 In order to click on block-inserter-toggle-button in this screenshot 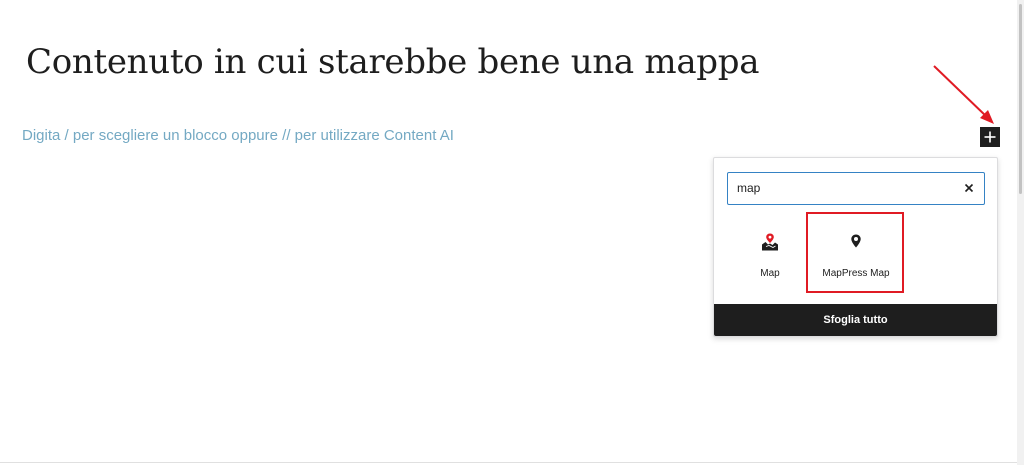, I will do `click(990, 137)`.